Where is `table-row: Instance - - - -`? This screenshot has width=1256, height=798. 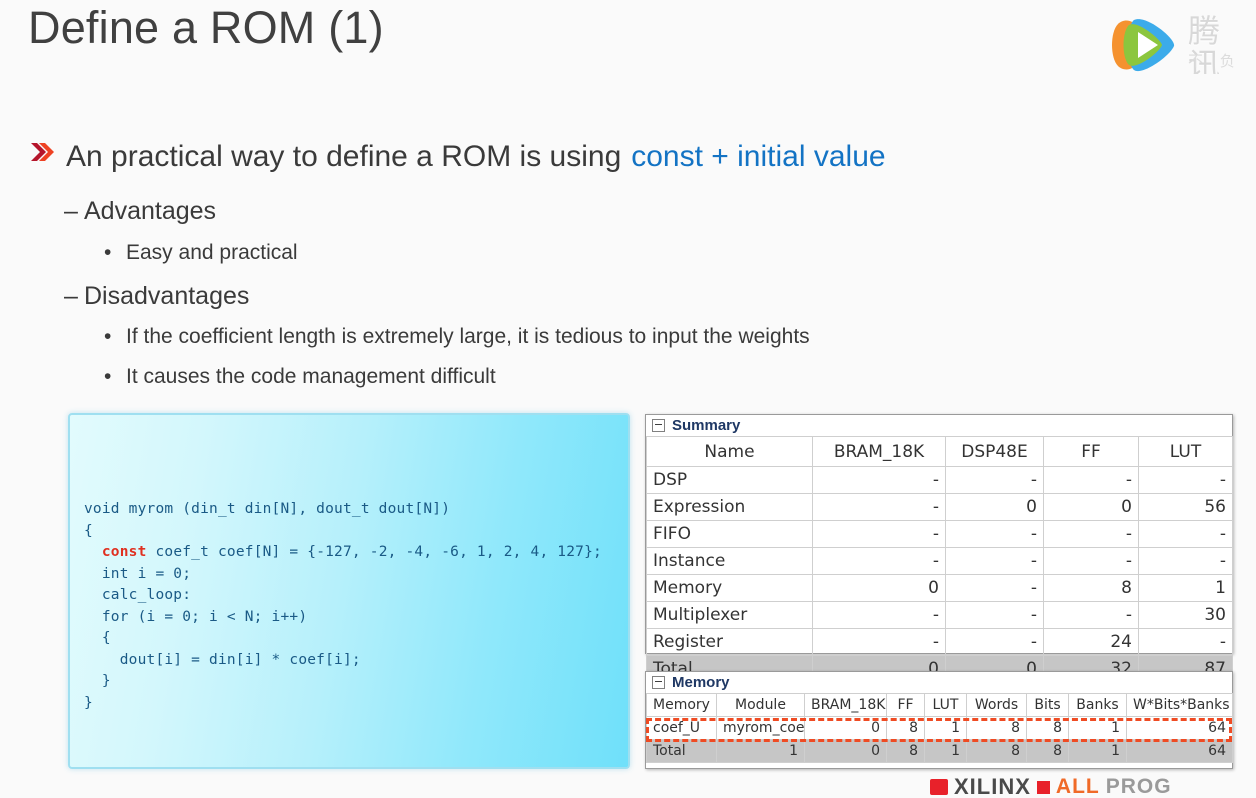 table-row: Instance - - - - is located at coordinates (939, 561).